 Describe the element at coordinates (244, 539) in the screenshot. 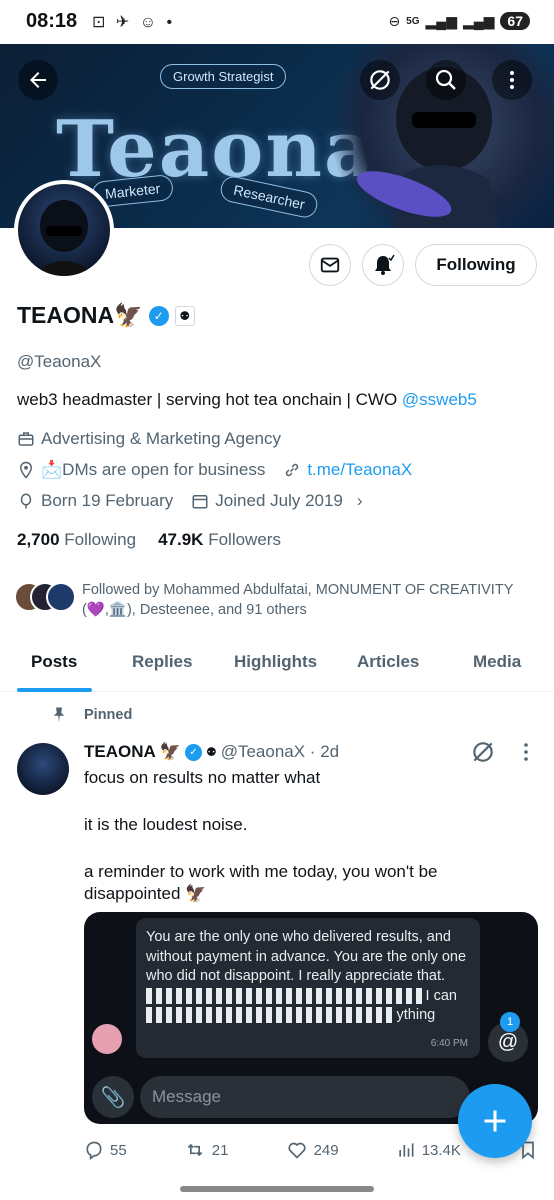

I see `followers-label: Followers` at that location.